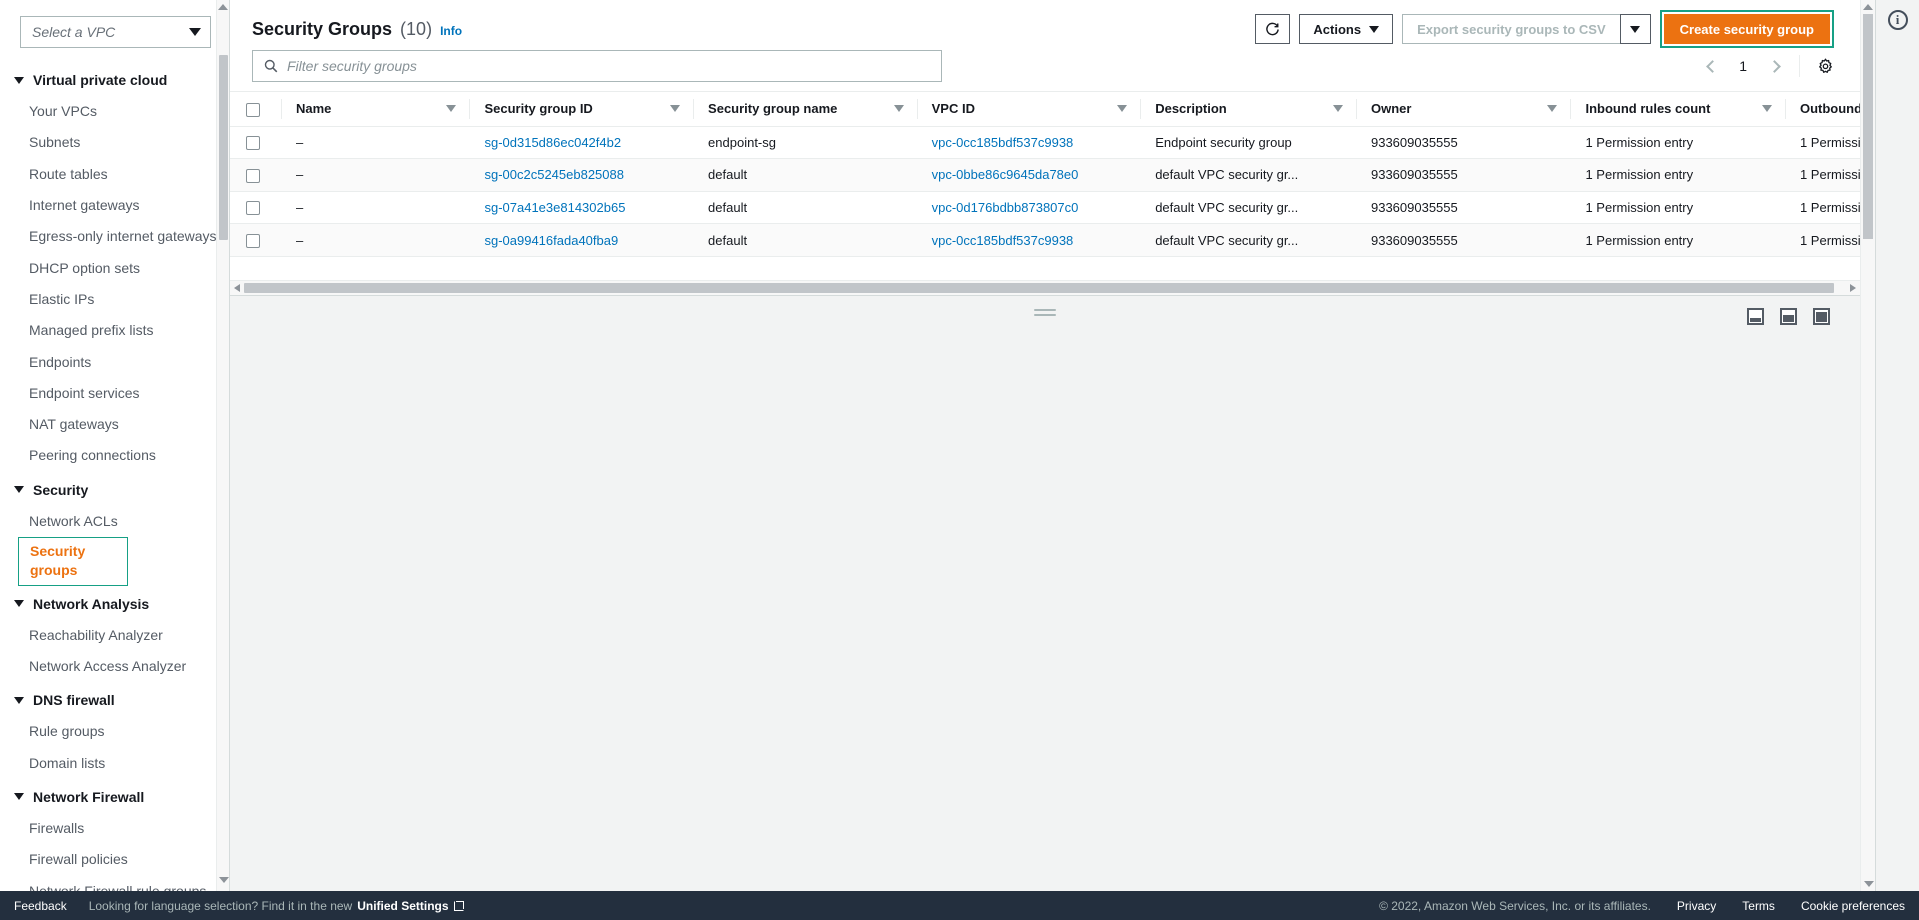  I want to click on column-header-owner: Owner, so click(1464, 109).